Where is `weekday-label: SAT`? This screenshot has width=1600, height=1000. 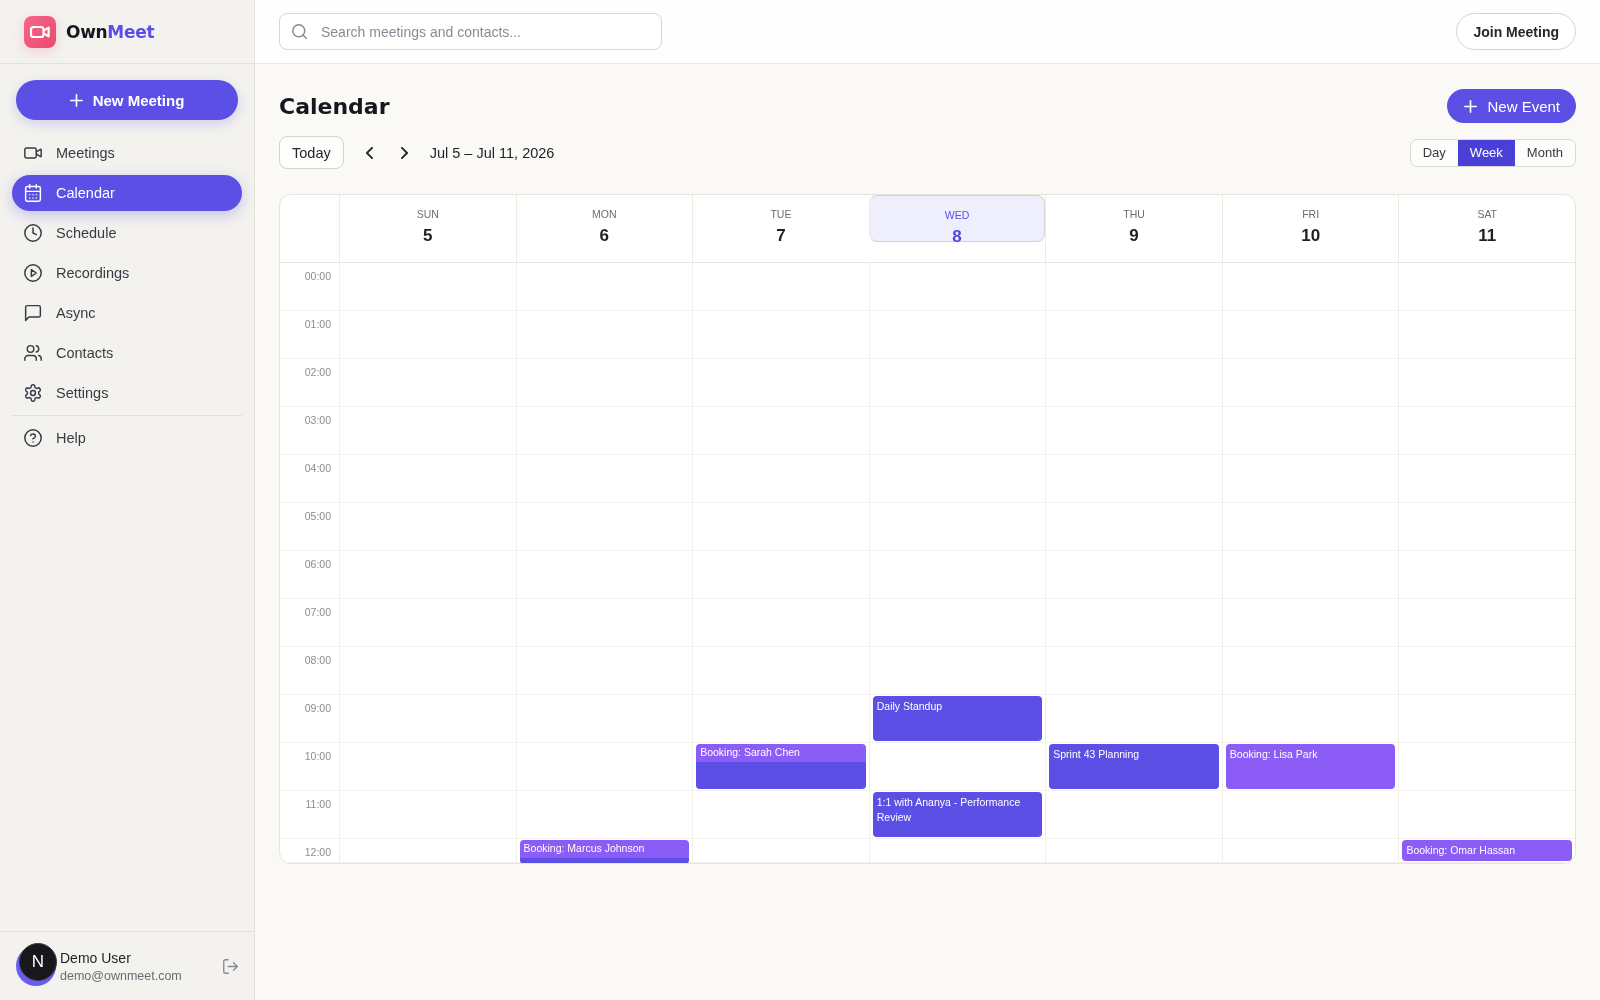
weekday-label: SAT is located at coordinates (1487, 214).